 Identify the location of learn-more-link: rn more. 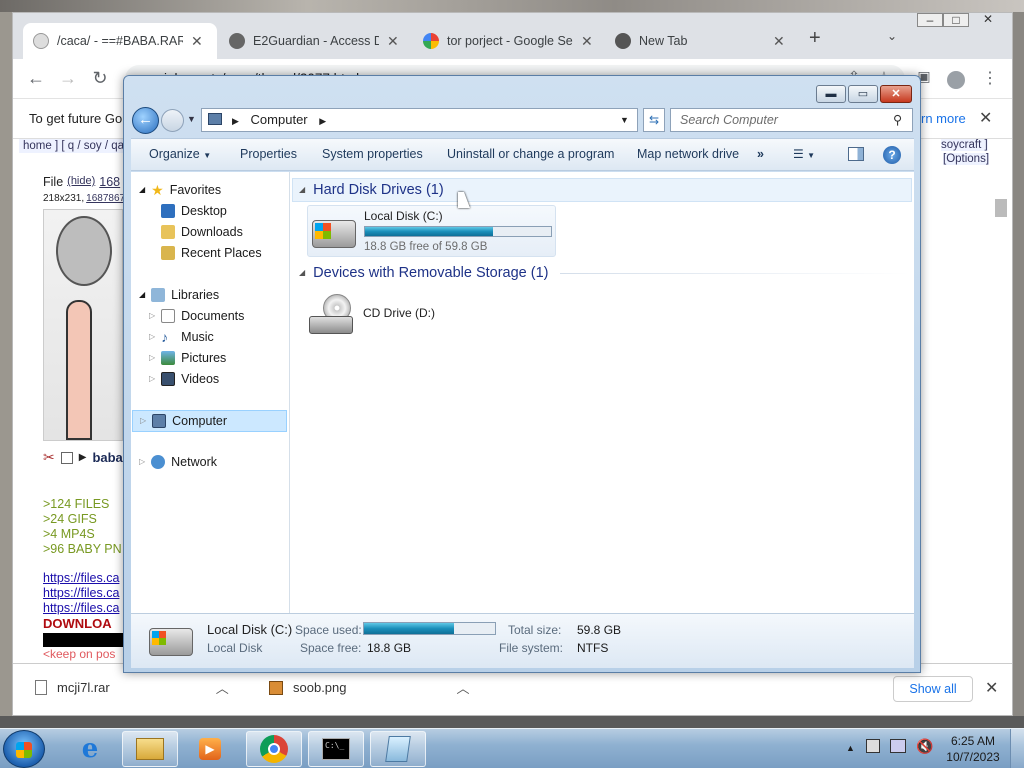
(943, 119).